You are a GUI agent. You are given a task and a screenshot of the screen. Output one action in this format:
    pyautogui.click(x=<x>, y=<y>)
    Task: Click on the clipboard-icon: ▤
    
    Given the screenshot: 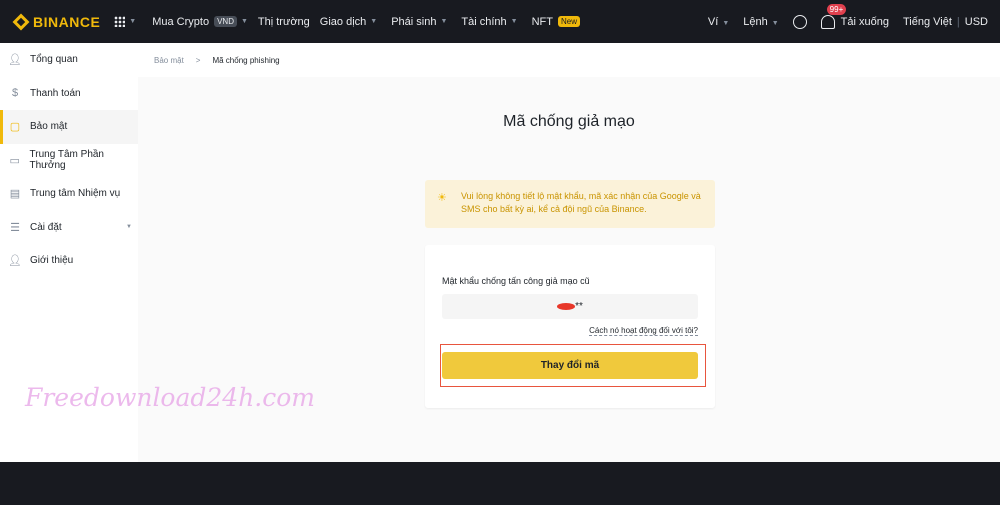 What is the action you would take?
    pyautogui.click(x=15, y=194)
    